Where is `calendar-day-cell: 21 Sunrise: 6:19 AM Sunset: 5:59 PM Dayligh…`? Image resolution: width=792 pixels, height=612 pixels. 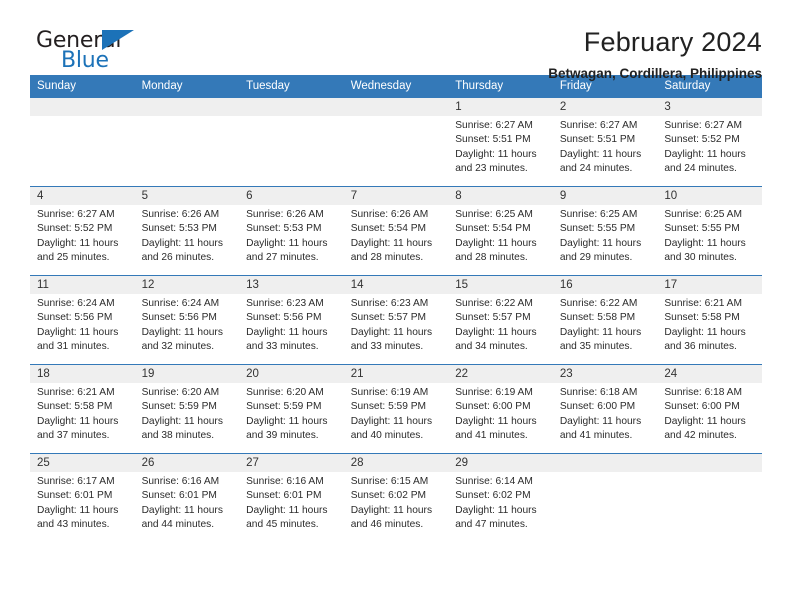
calendar-day-cell: 21 Sunrise: 6:19 AM Sunset: 5:59 PM Dayligh… is located at coordinates (396, 409).